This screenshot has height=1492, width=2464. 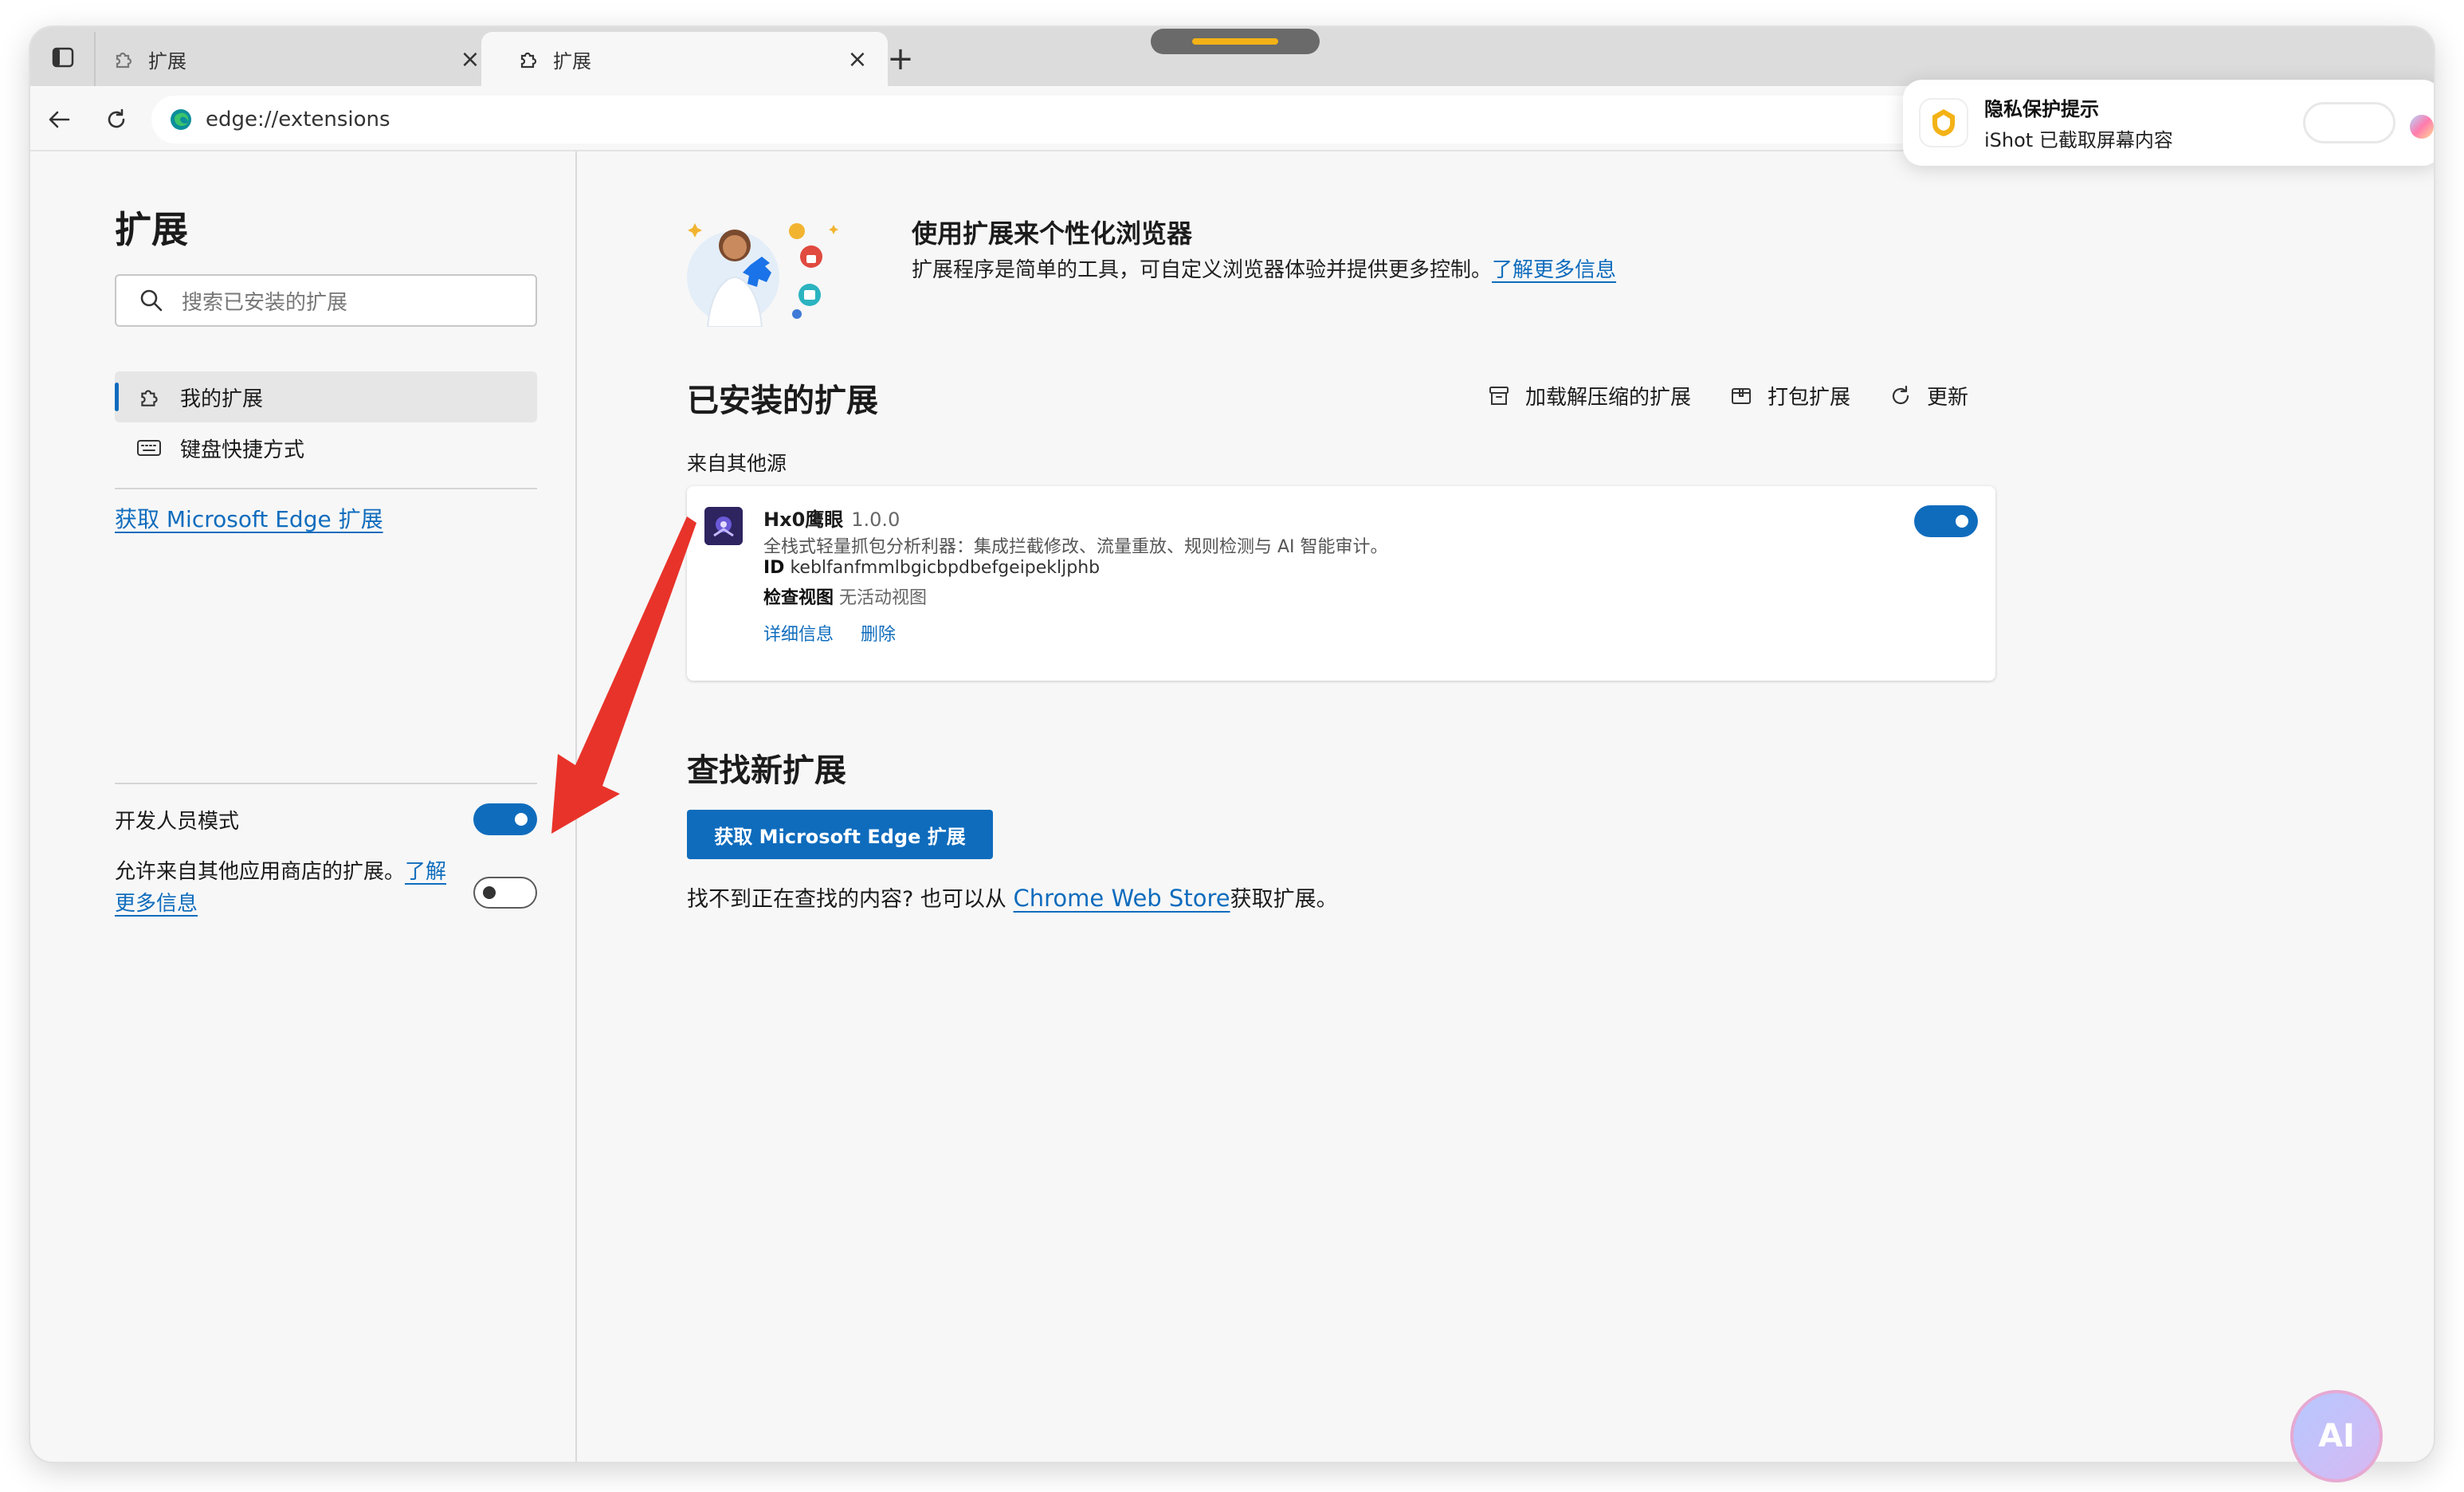 I want to click on find-extensions-title: 查找新扩展, so click(x=766, y=770).